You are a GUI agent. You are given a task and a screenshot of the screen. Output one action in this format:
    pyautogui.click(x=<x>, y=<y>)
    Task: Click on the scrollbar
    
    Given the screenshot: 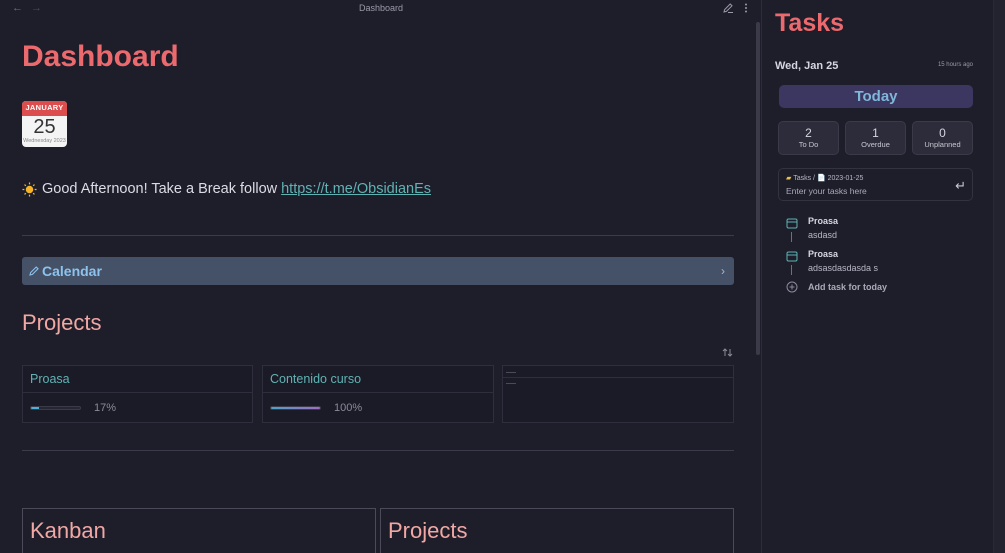 What is the action you would take?
    pyautogui.click(x=758, y=188)
    